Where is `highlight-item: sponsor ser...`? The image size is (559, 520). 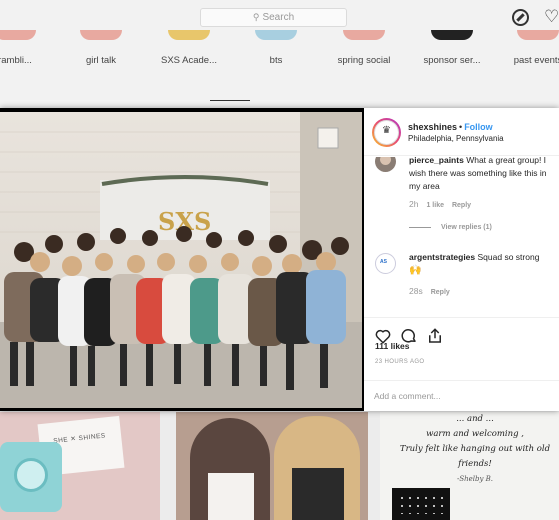
highlight-item: sponsor ser... is located at coordinates (452, 48).